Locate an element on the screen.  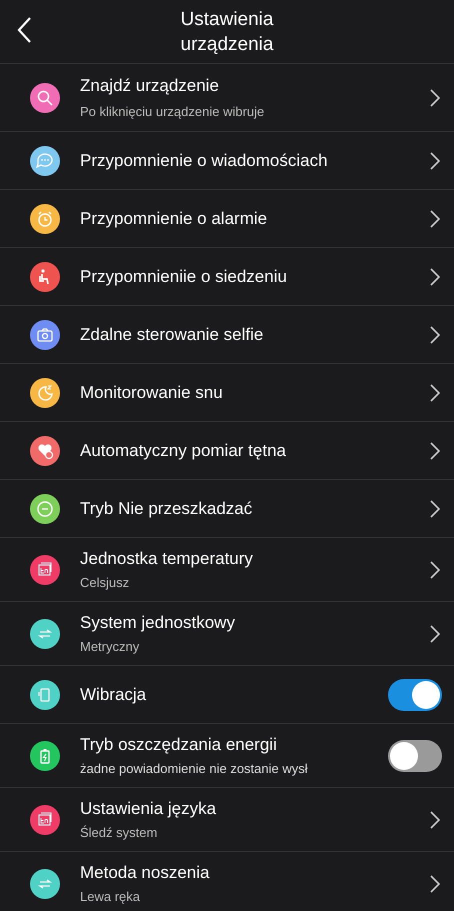
setting-subtitle: Po kliknięciu urządzenie wibruje is located at coordinates (173, 111).